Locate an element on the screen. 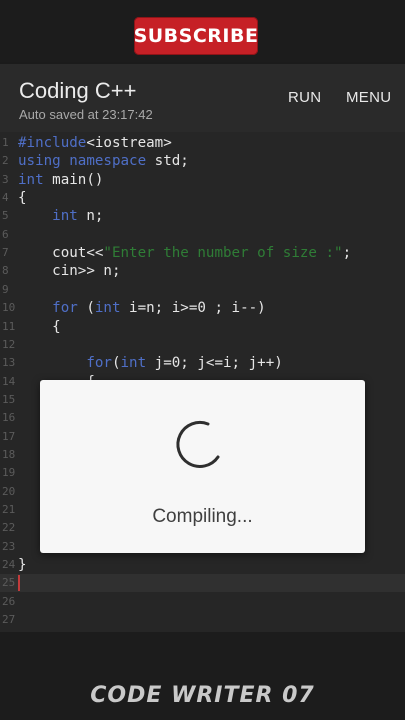 This screenshot has width=405, height=720. line-number: 3 is located at coordinates (5, 179).